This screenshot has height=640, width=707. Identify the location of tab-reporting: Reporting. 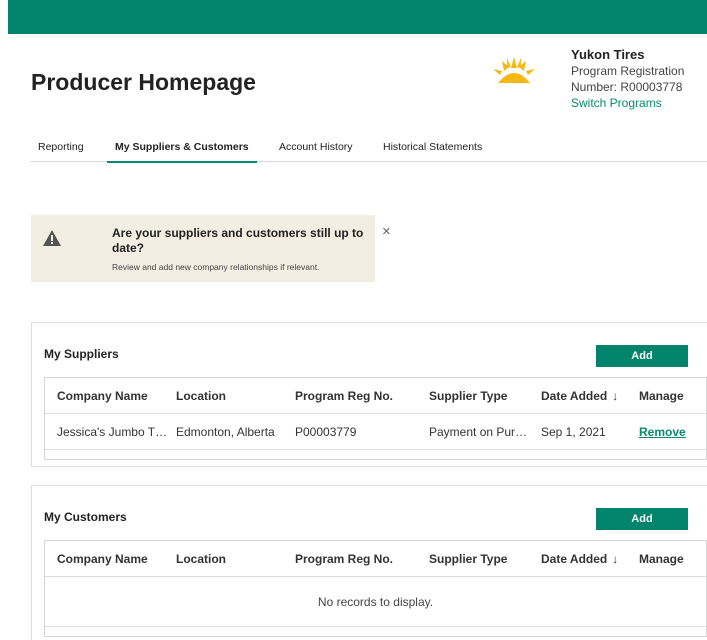
(61, 147).